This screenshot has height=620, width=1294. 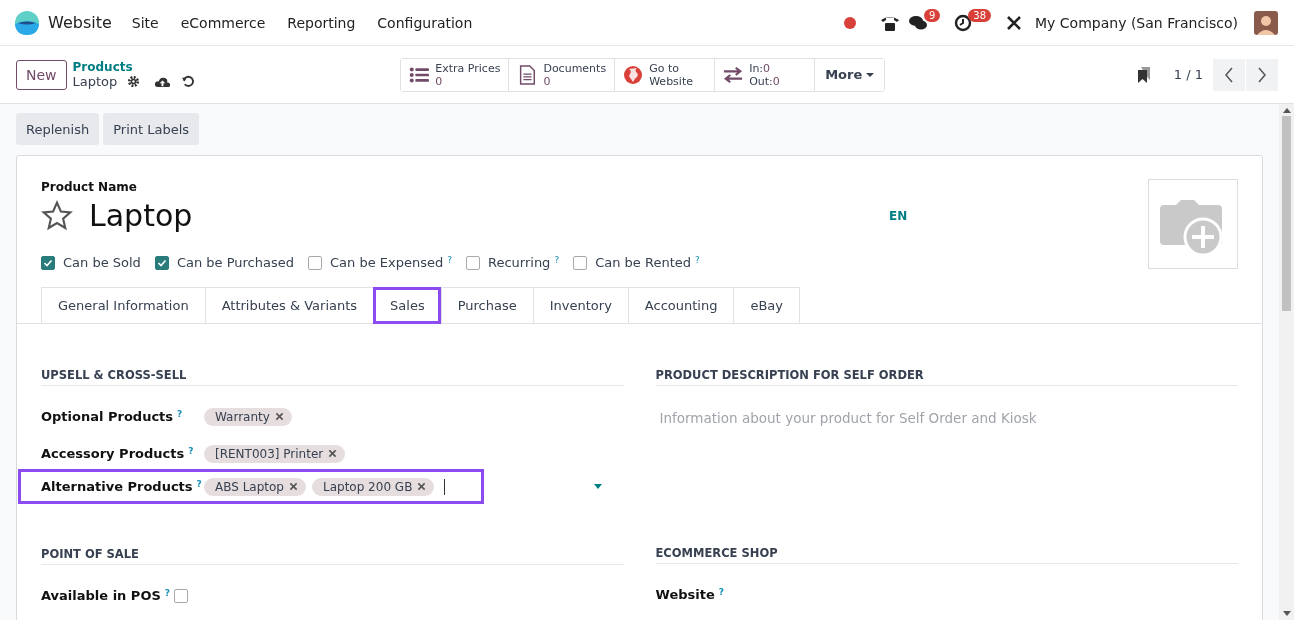 I want to click on tab: General Information, so click(x=123, y=305).